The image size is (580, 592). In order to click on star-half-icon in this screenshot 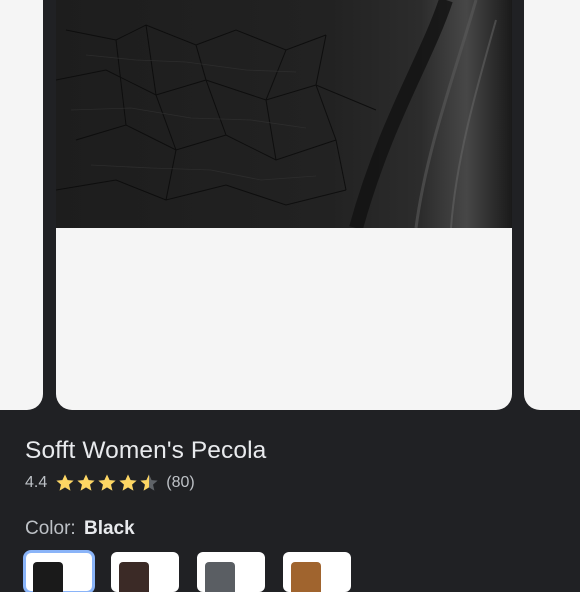, I will do `click(149, 482)`.